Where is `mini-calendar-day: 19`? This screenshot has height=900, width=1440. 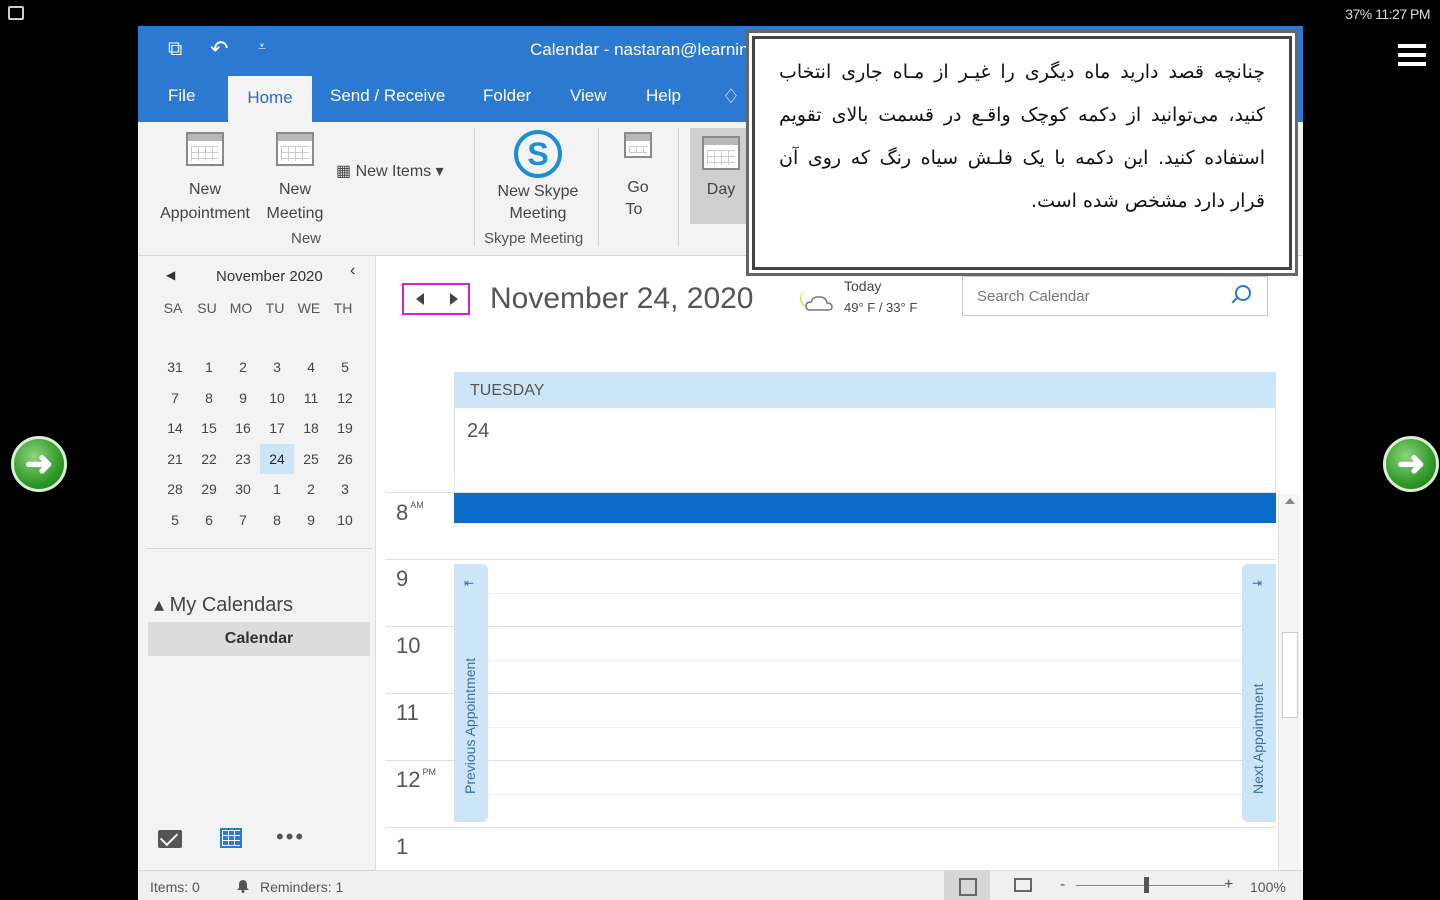
mini-calendar-day: 19 is located at coordinates (345, 428).